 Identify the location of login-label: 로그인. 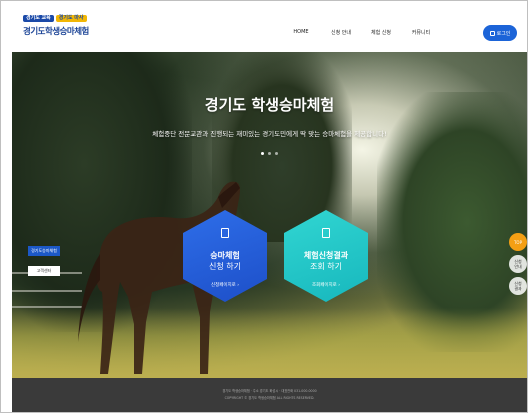
(503, 33).